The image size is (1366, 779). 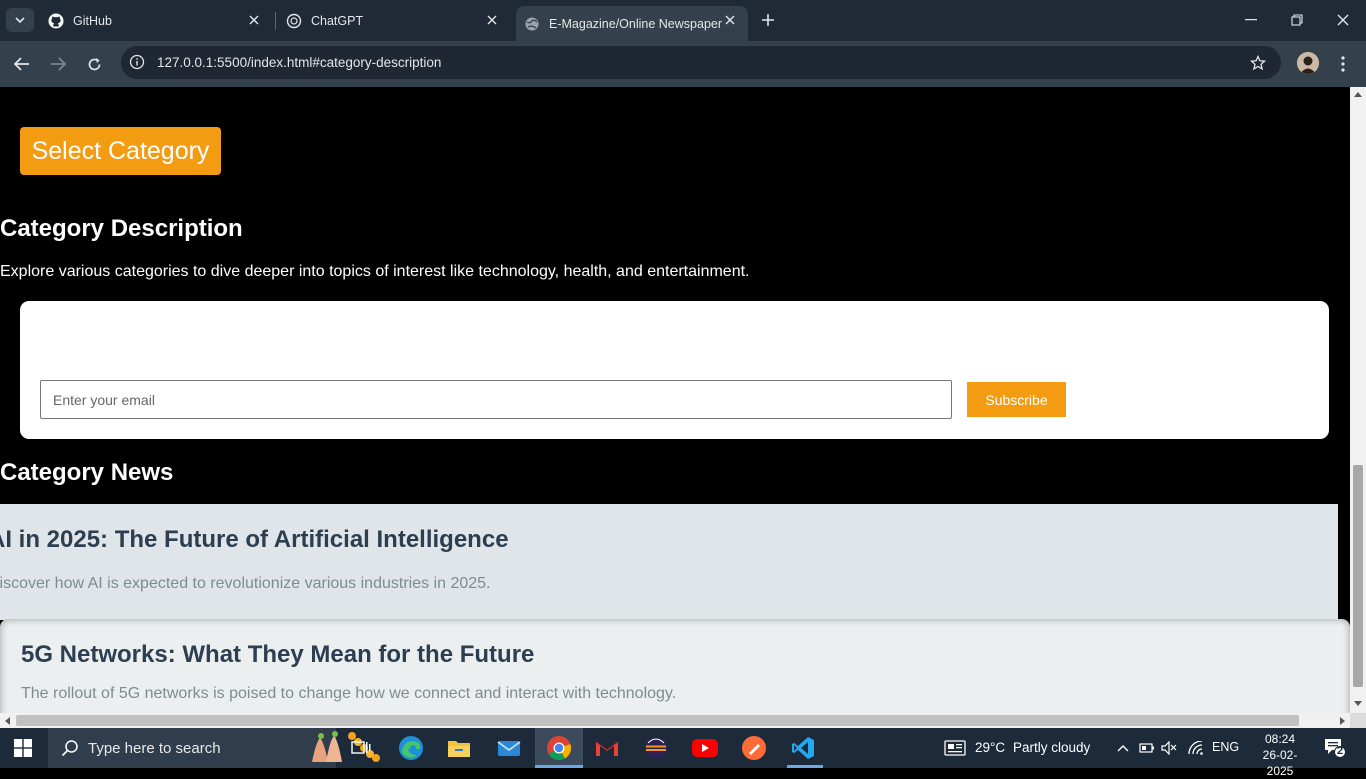 What do you see at coordinates (154, 748) in the screenshot?
I see `search-placeholder: Type here to search` at bounding box center [154, 748].